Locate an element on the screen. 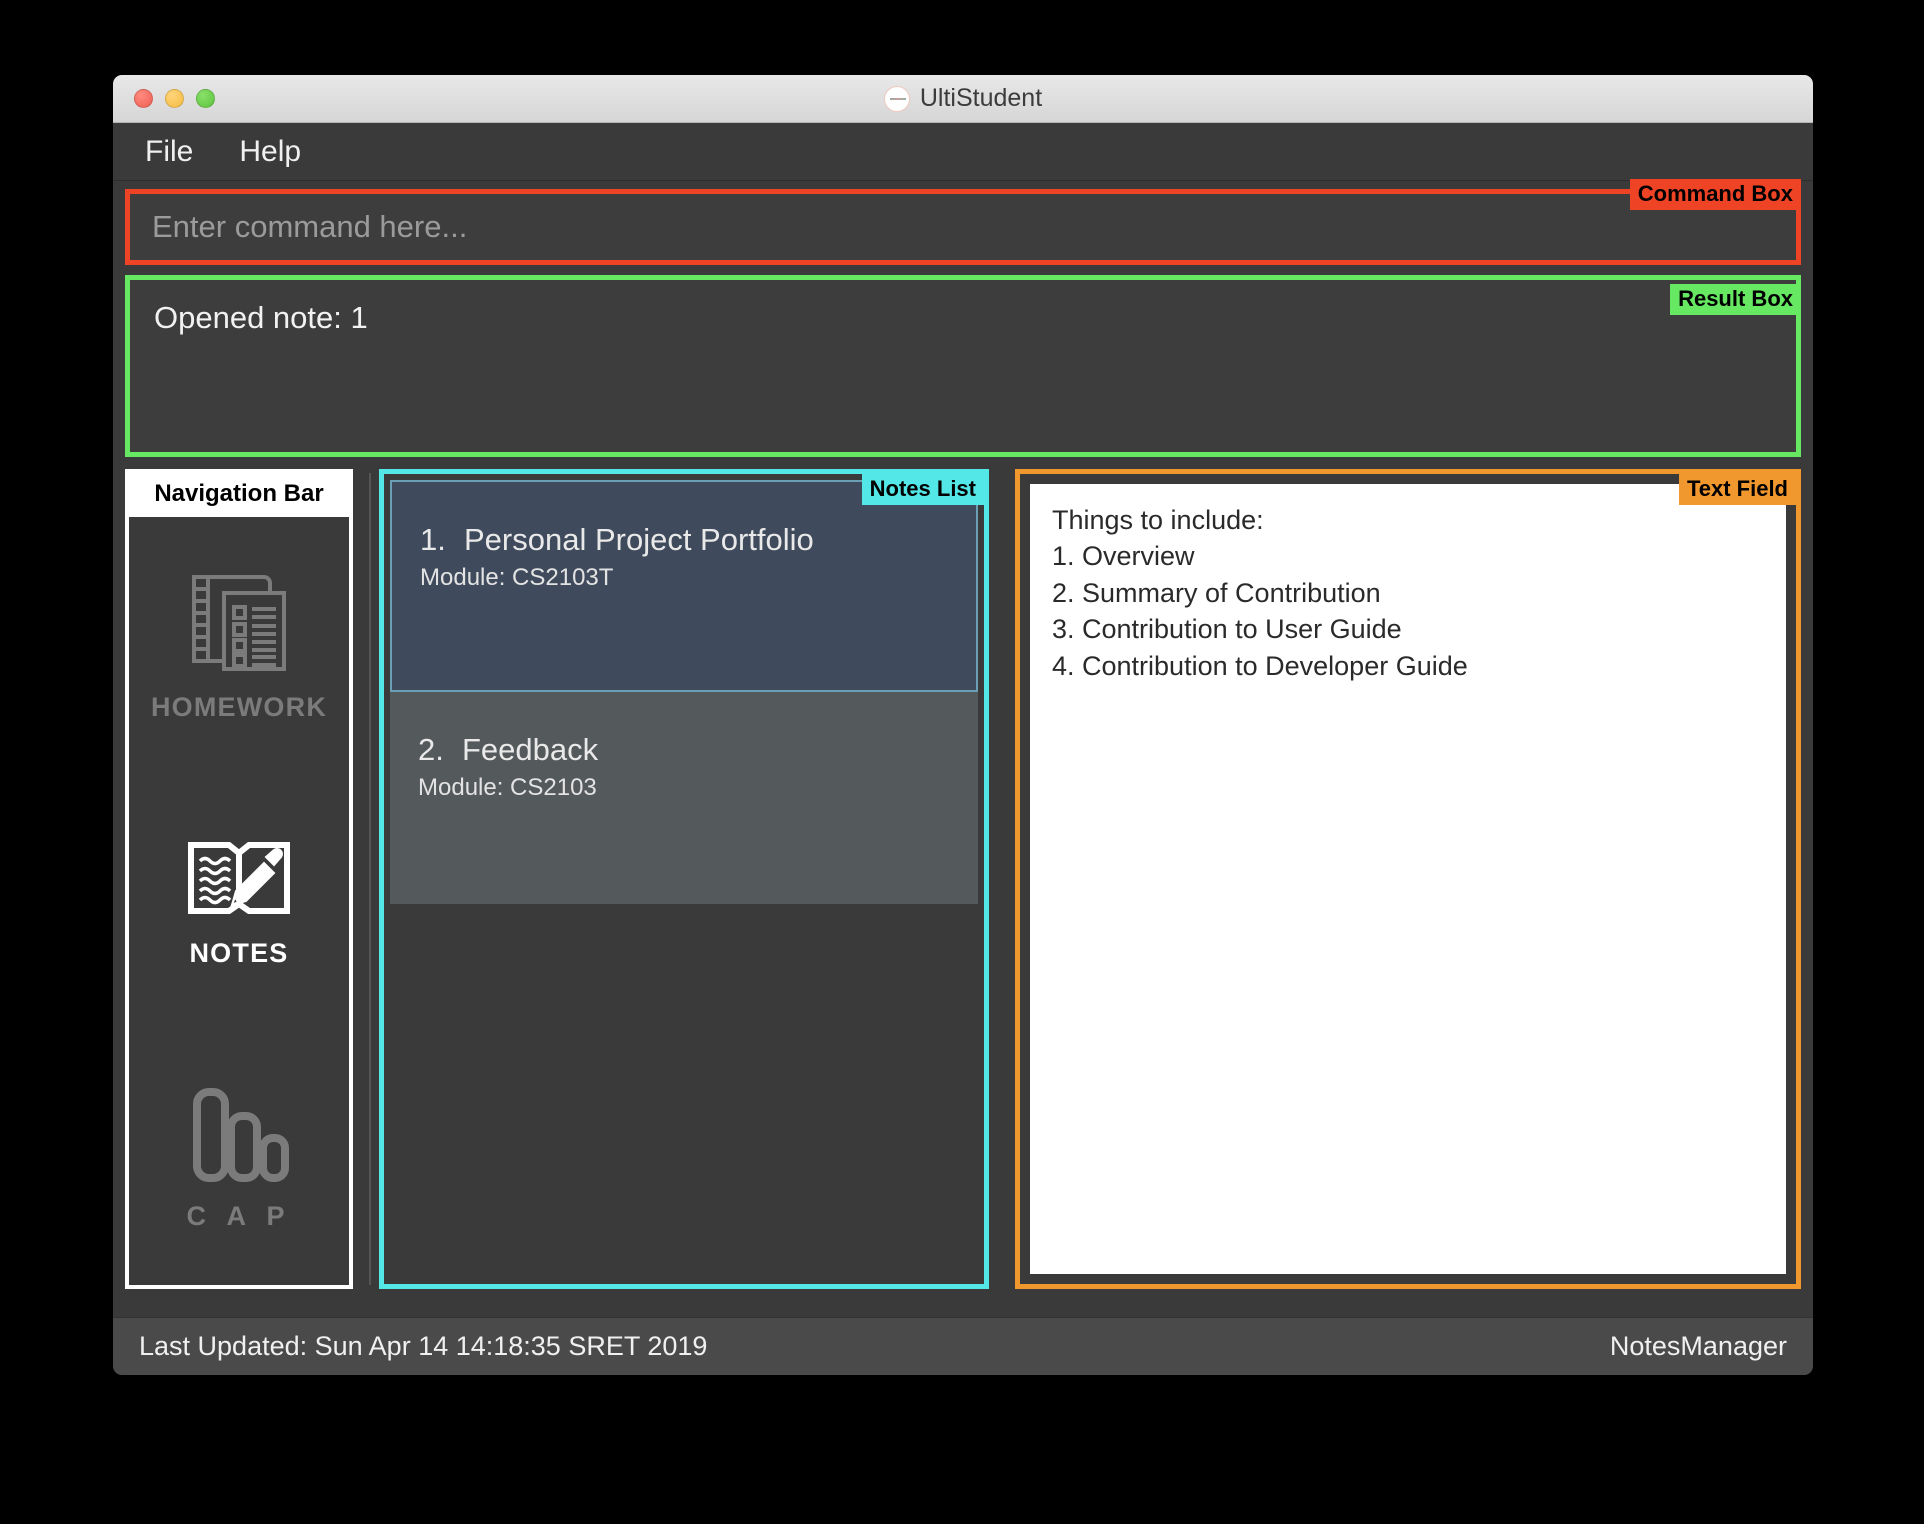 The height and width of the screenshot is (1524, 1924). window-title: UltiStudent is located at coordinates (981, 98).